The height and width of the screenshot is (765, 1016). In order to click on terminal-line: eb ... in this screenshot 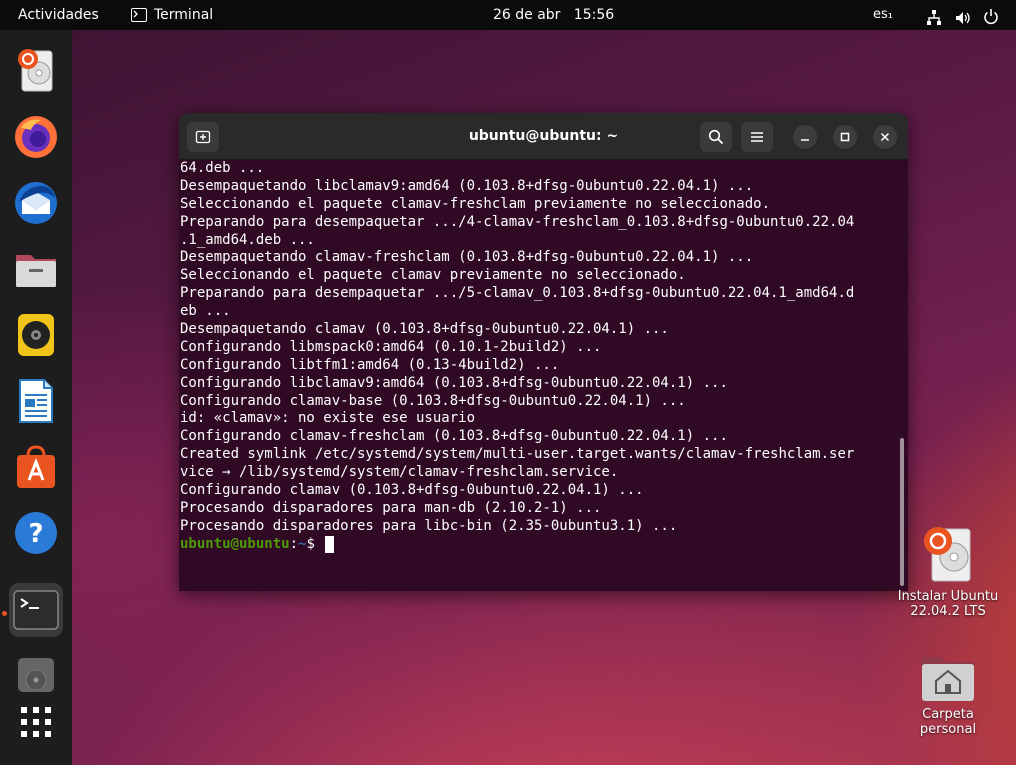, I will do `click(205, 311)`.